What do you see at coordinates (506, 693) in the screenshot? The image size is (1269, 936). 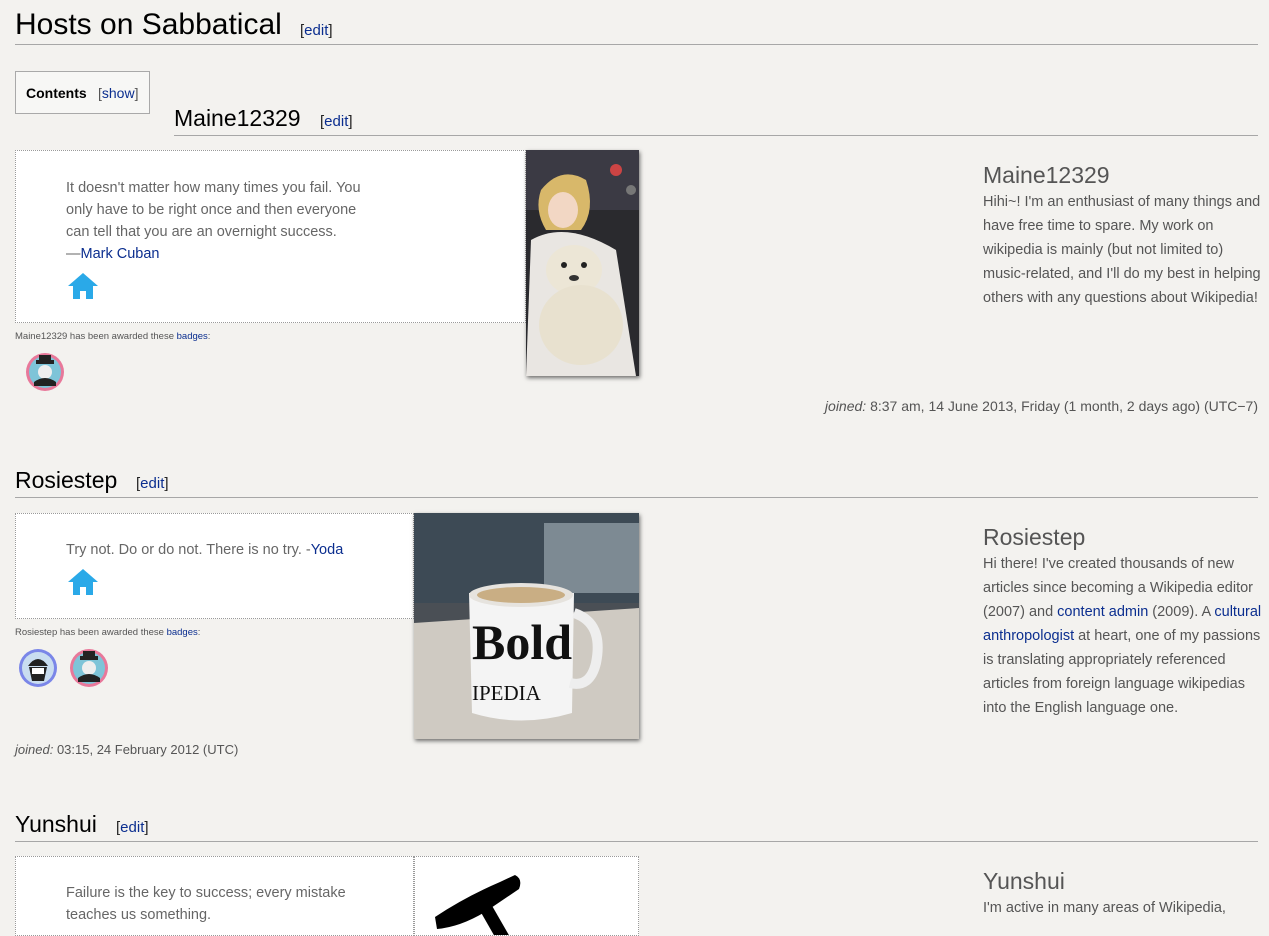 I see `mug-text-wikipedia: IPEDIA` at bounding box center [506, 693].